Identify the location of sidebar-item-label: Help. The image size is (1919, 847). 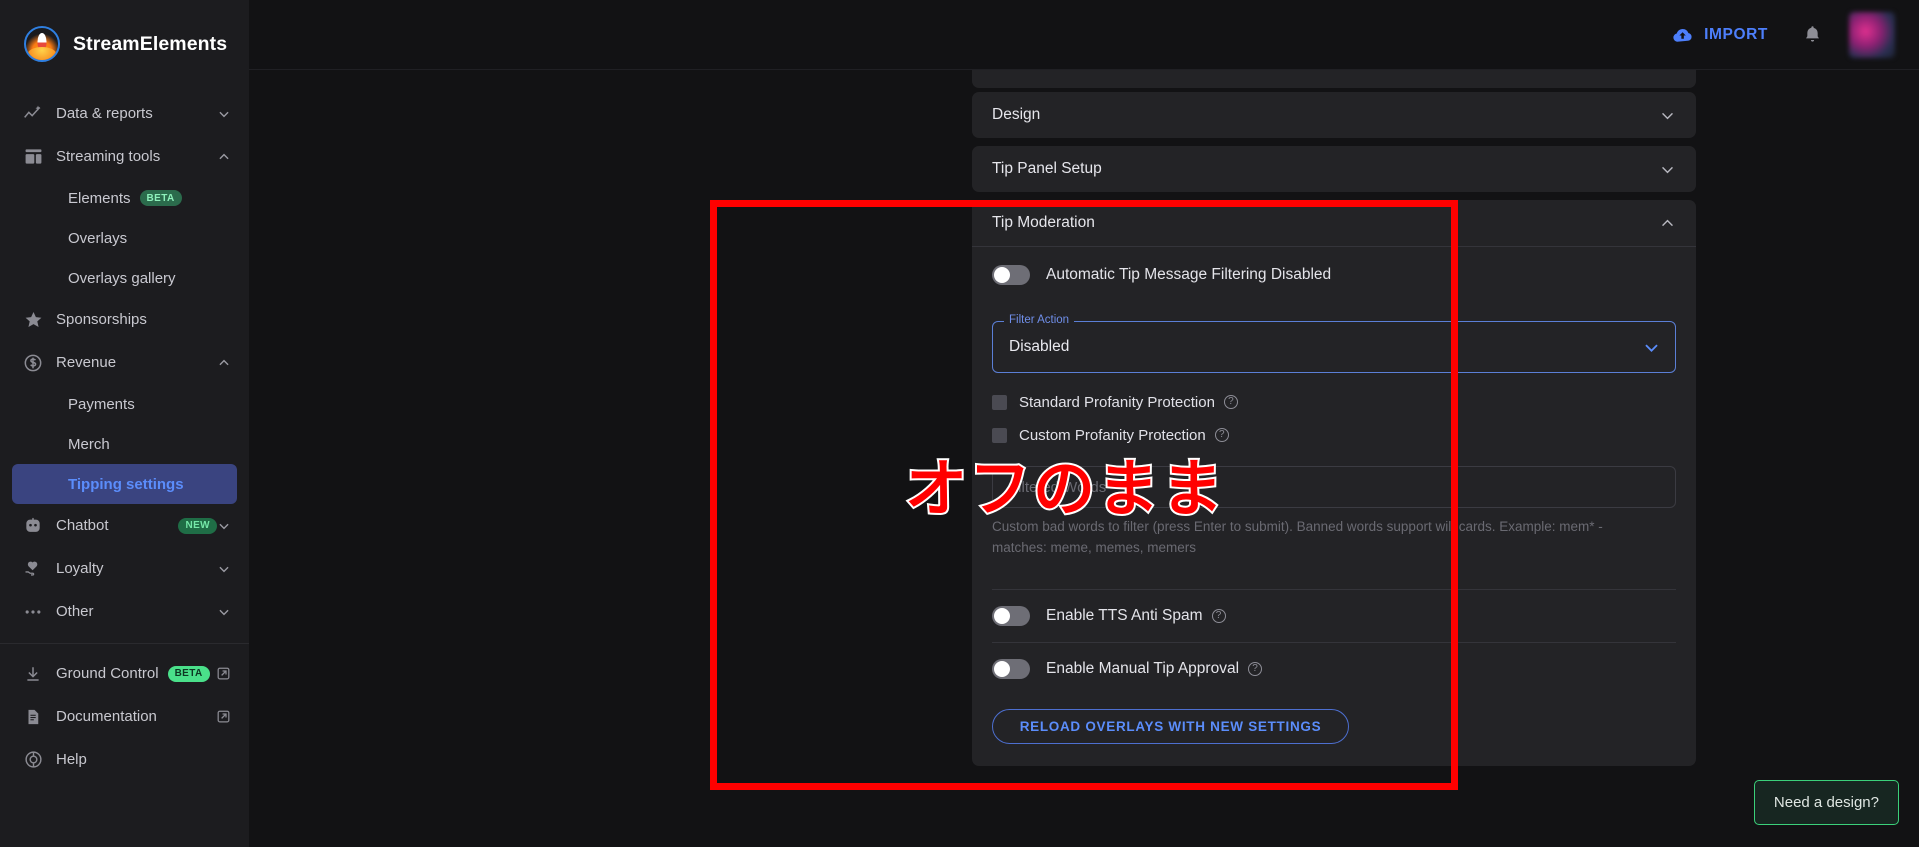
(71, 759).